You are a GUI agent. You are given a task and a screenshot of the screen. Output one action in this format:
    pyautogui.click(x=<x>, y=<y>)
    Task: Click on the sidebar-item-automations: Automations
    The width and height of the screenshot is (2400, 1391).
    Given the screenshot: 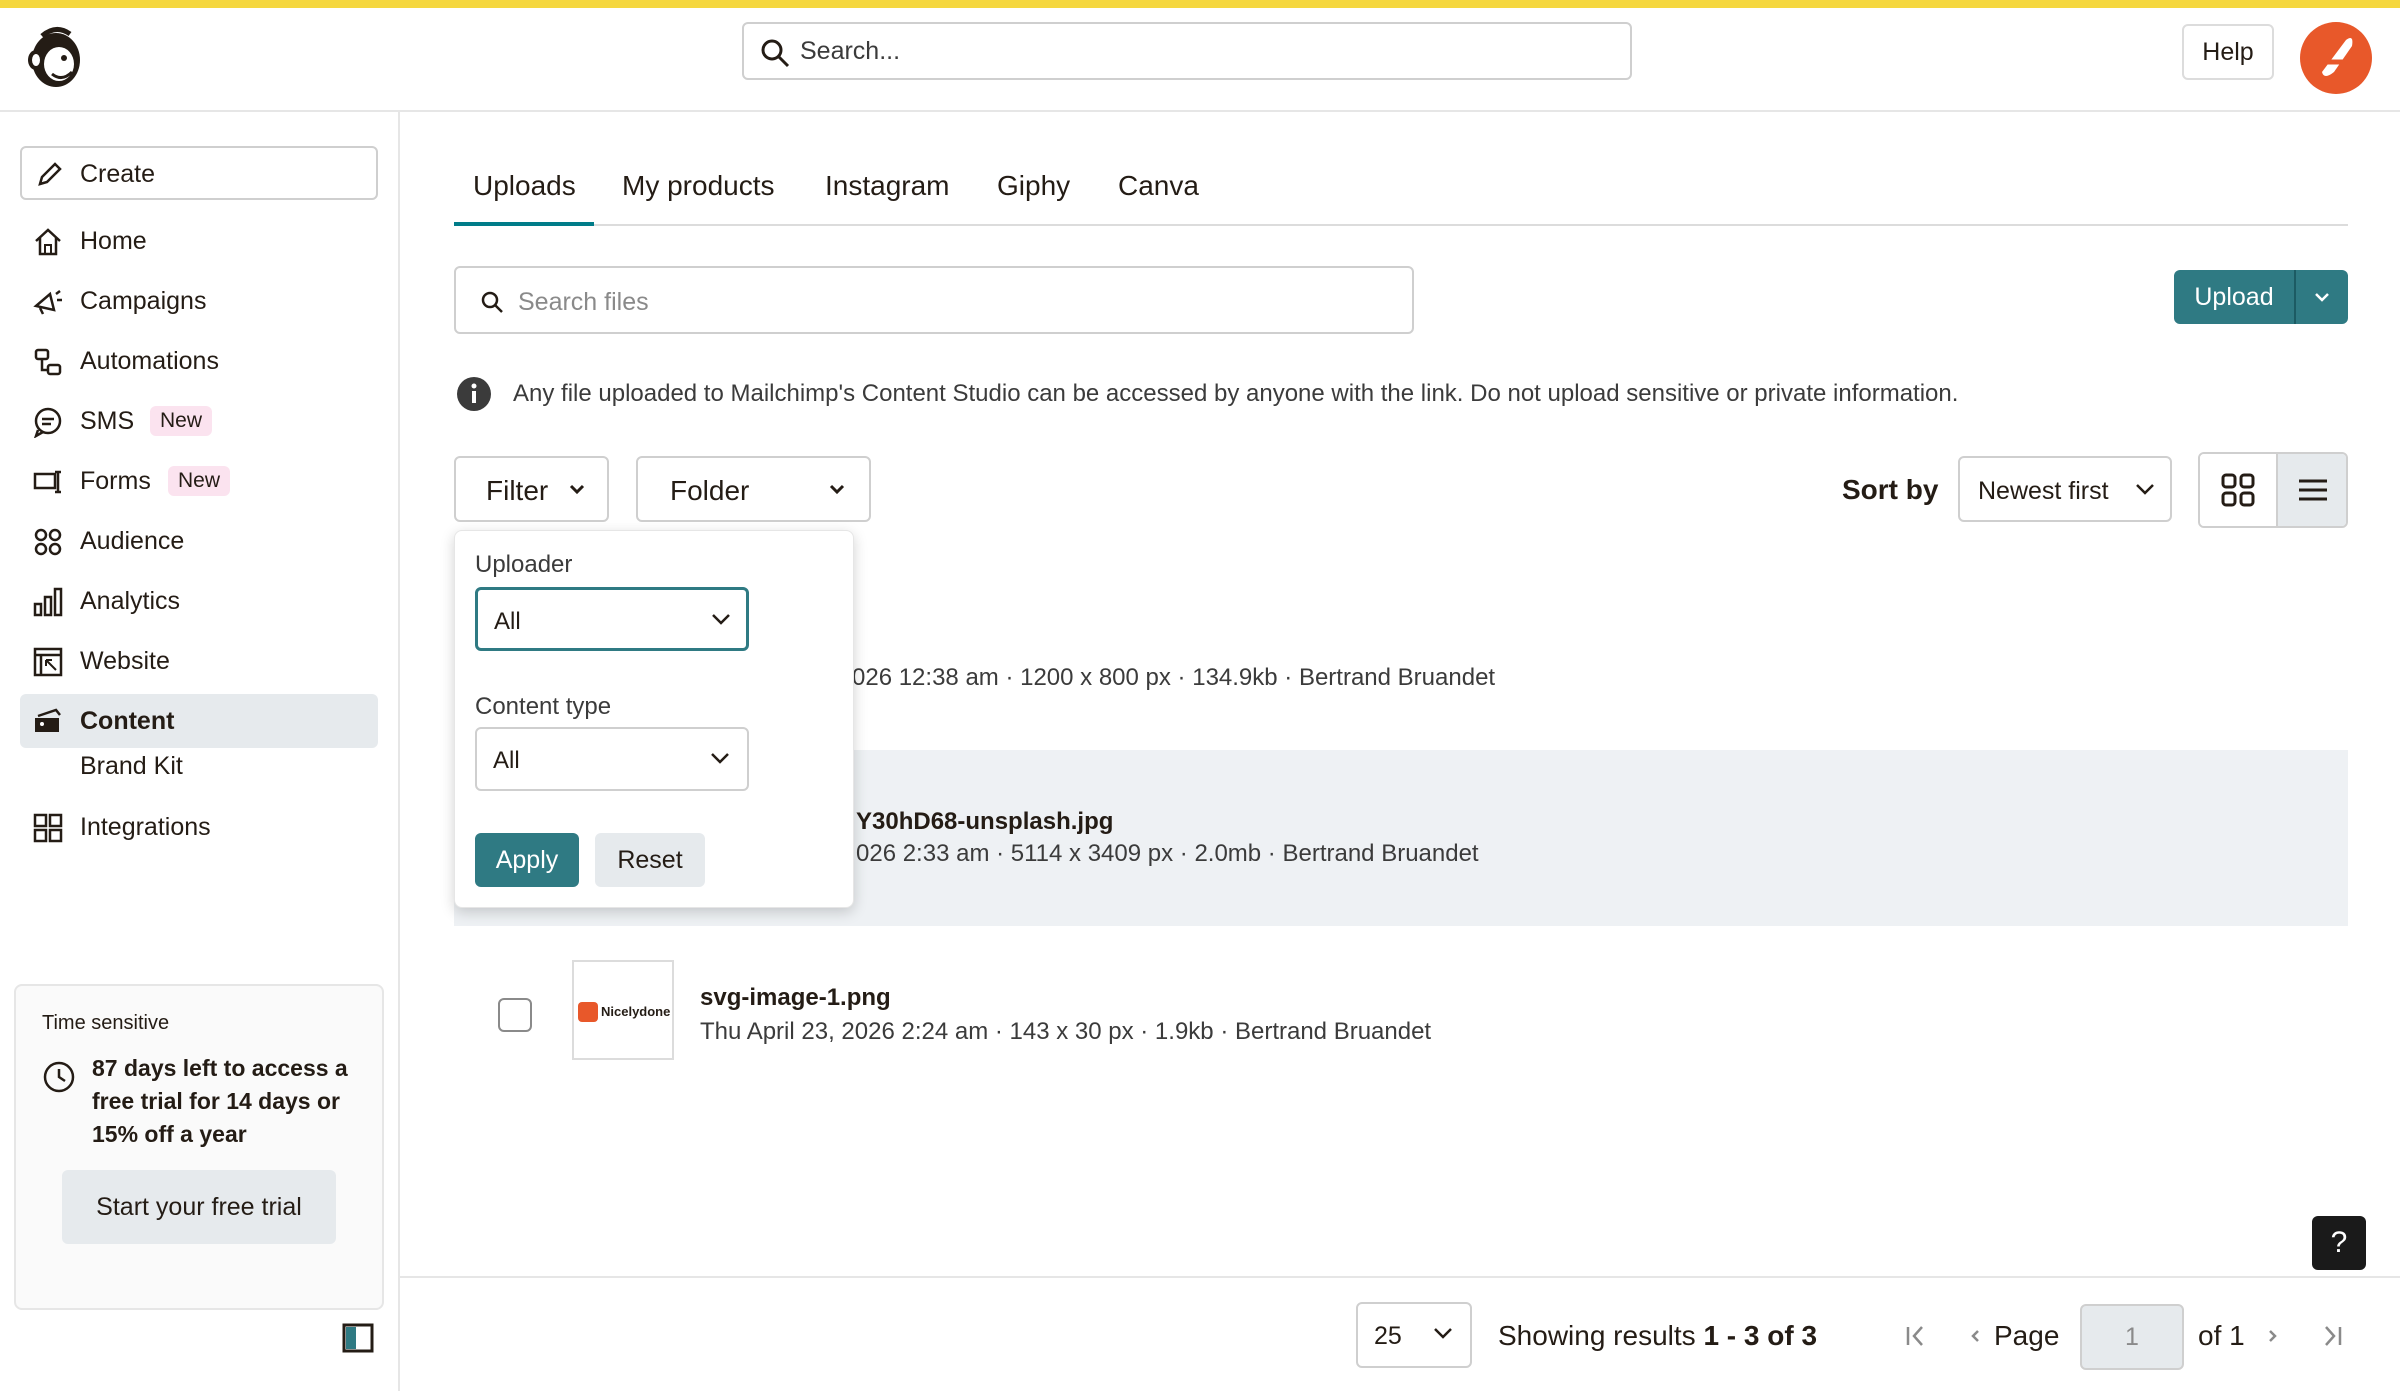 What is the action you would take?
    pyautogui.click(x=199, y=361)
    